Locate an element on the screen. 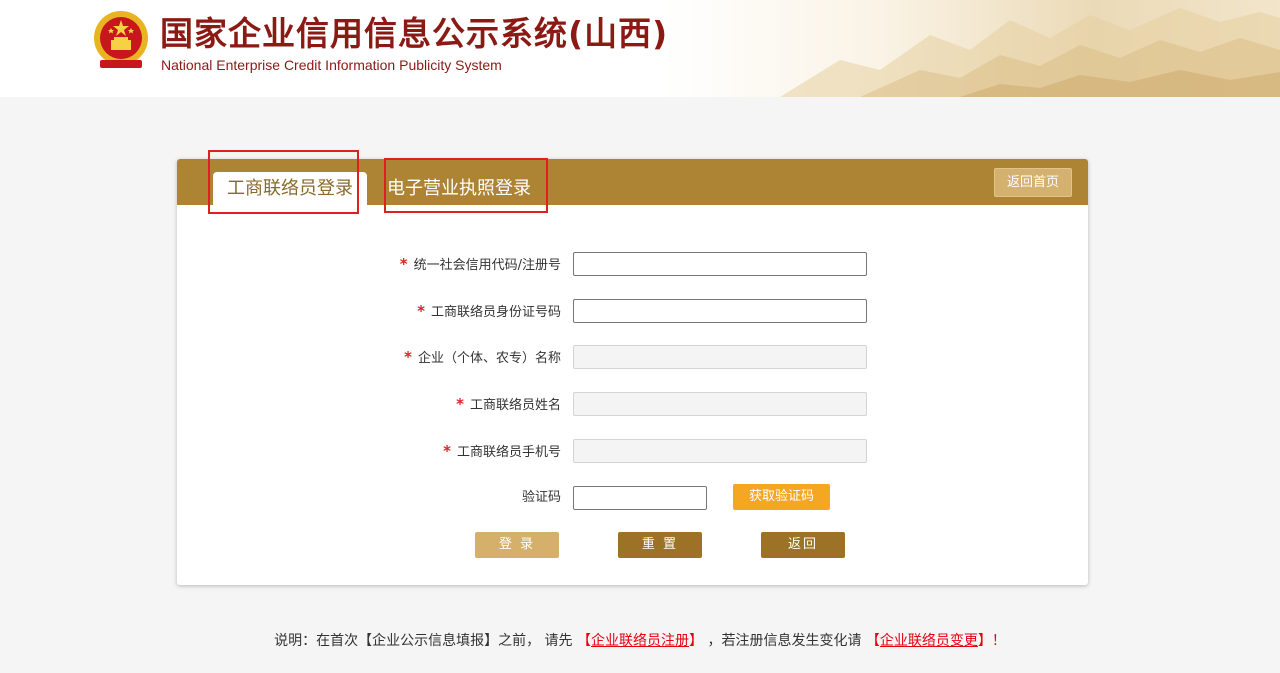 The height and width of the screenshot is (673, 1280). liaison-phone-input is located at coordinates (720, 451).